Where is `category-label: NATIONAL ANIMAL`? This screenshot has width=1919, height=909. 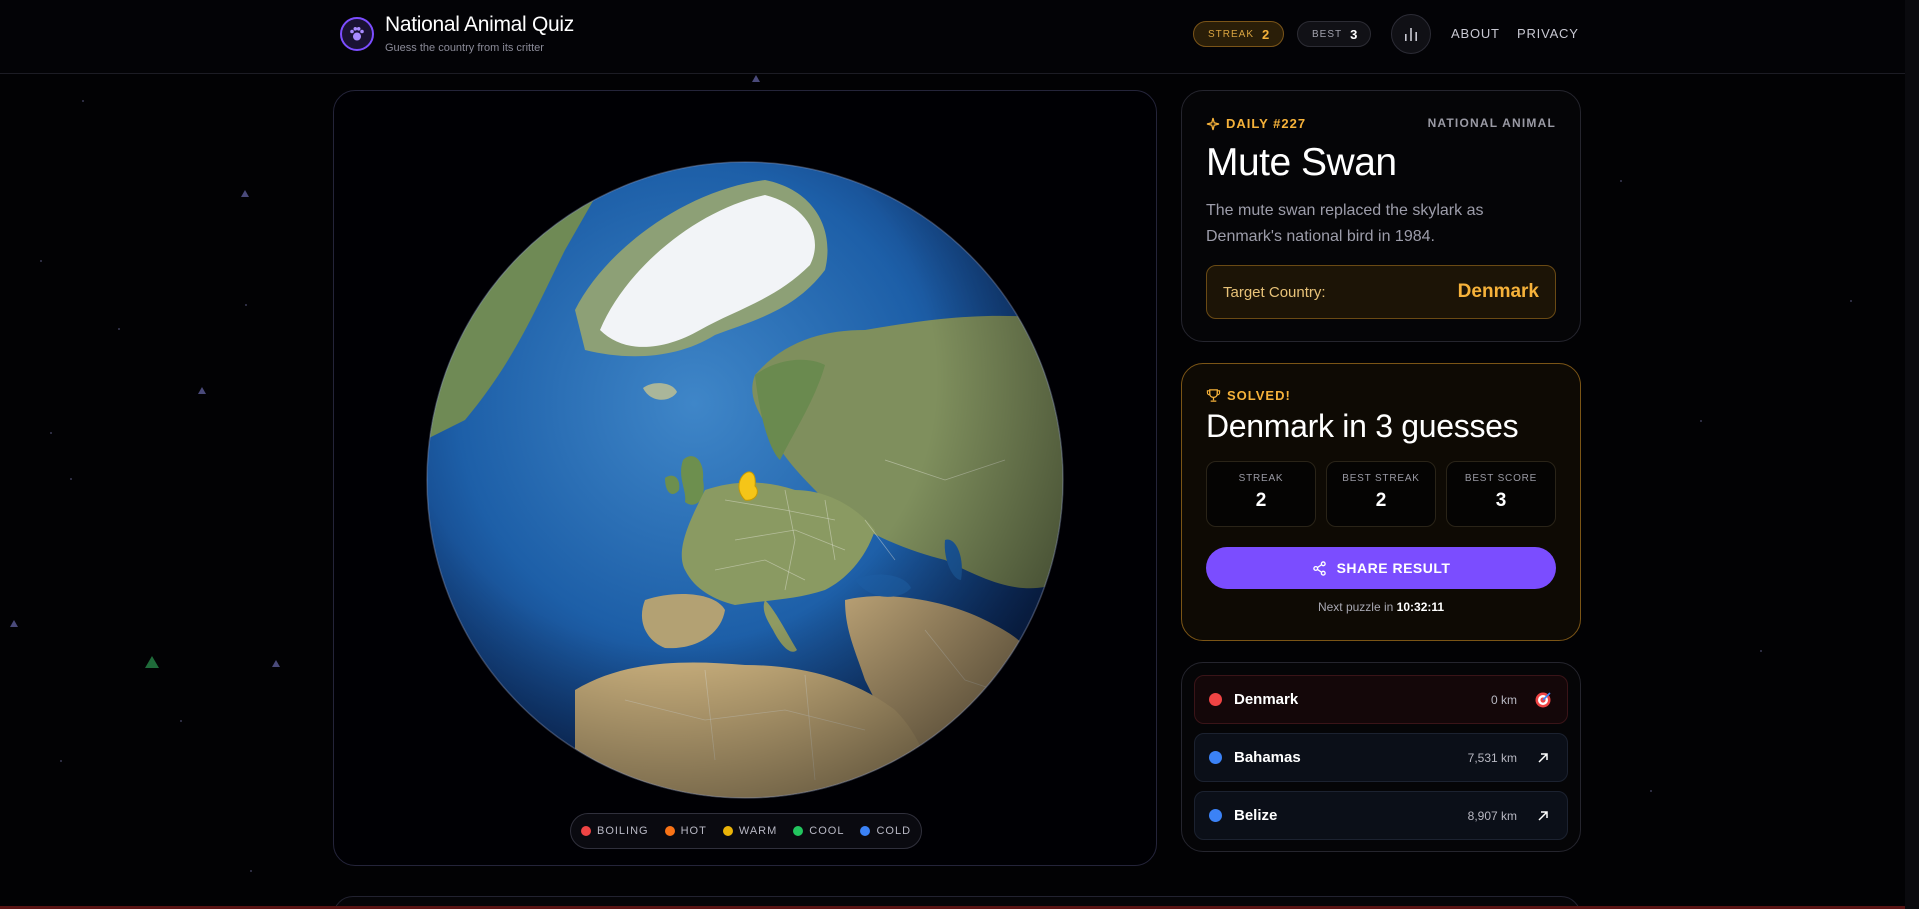
category-label: NATIONAL ANIMAL is located at coordinates (1491, 123).